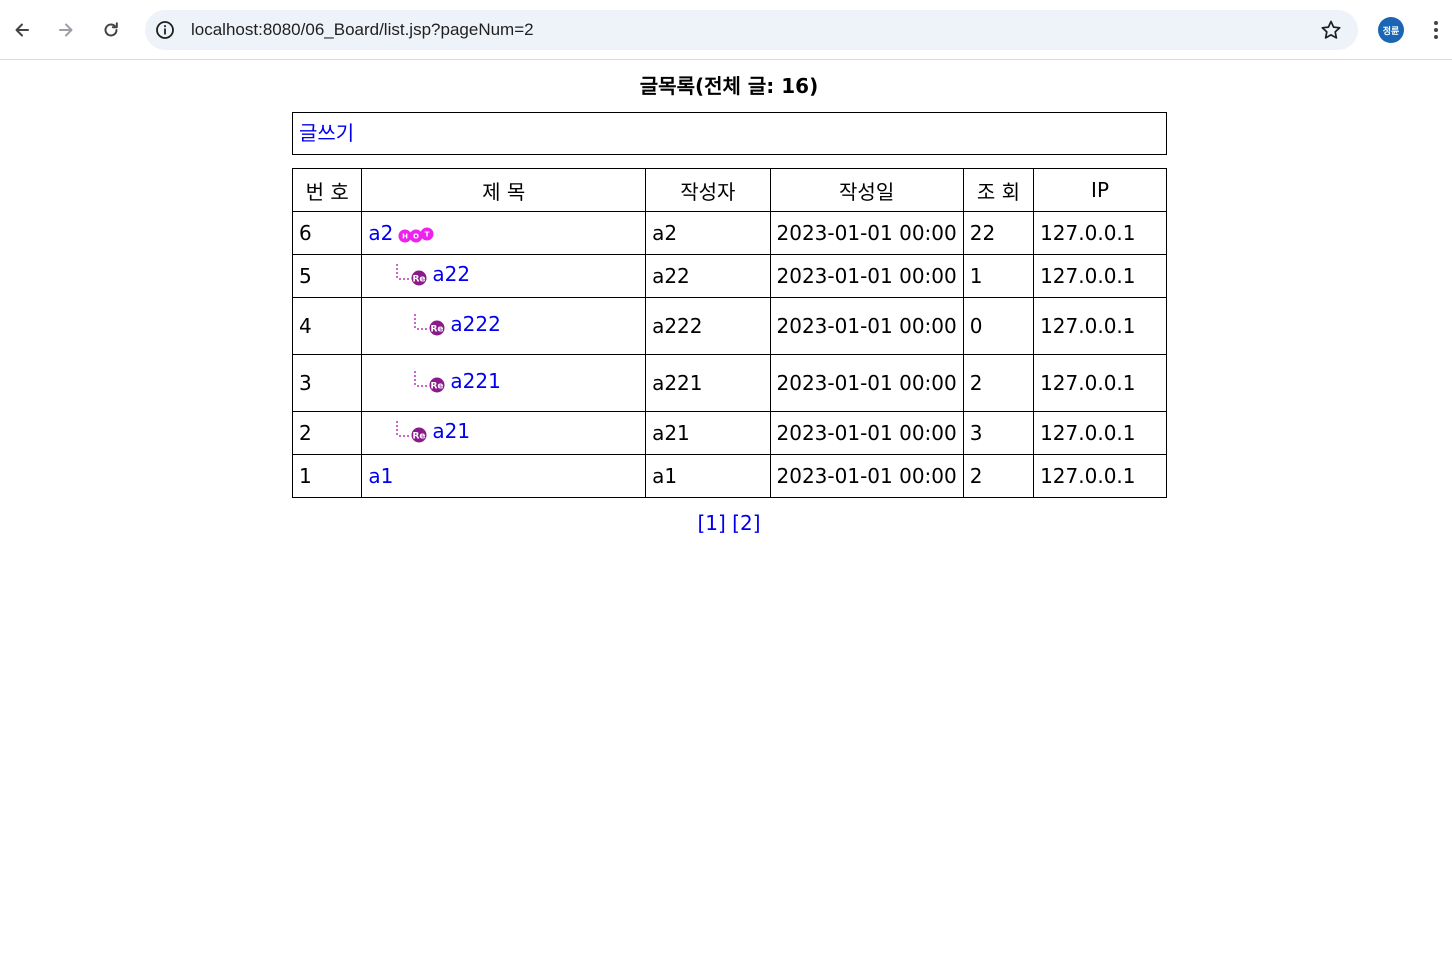  Describe the element at coordinates (504, 476) in the screenshot. I see `cell-title: a1` at that location.